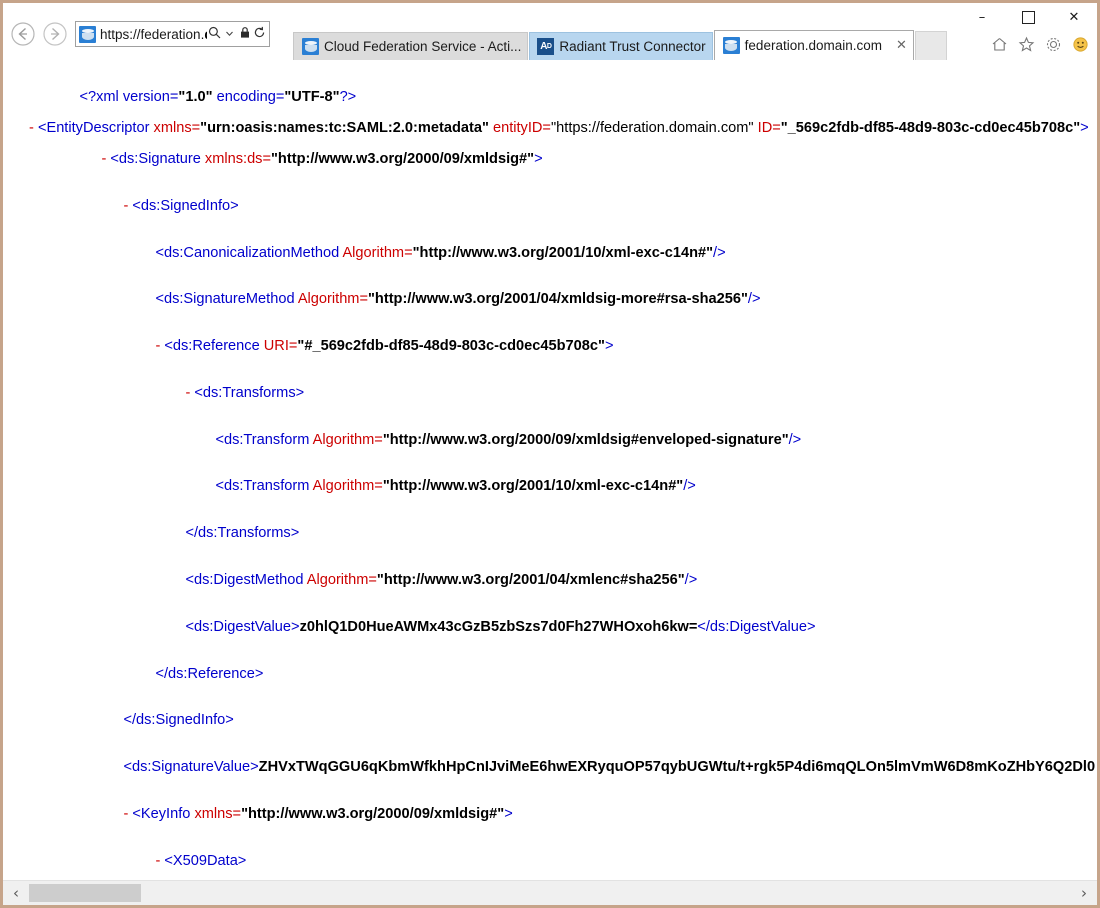 Image resolution: width=1100 pixels, height=908 pixels. Describe the element at coordinates (209, 673) in the screenshot. I see `xml-line-reference-close: </ds:Reference>` at that location.